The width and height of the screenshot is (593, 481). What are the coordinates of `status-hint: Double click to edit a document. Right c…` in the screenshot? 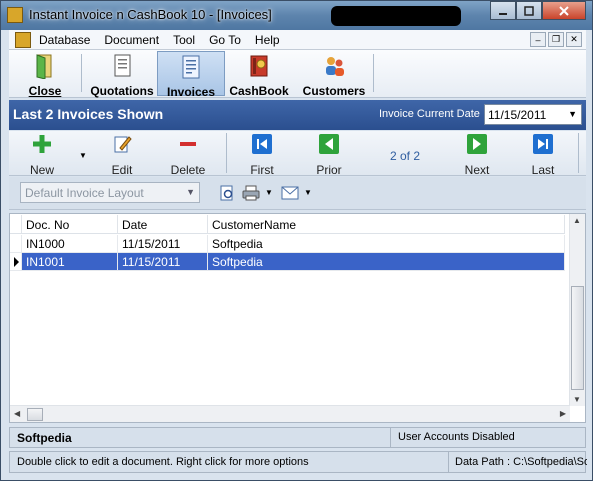 It's located at (163, 462).